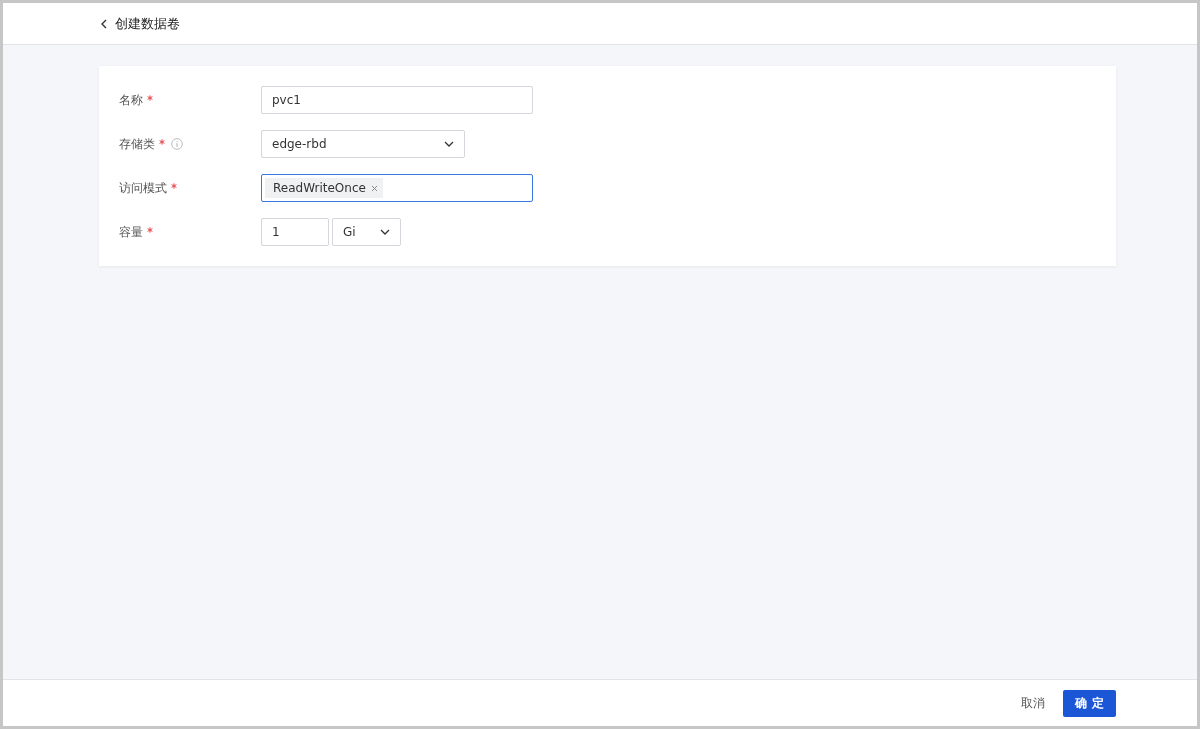 The height and width of the screenshot is (729, 1200). I want to click on field-label: 存储类, so click(137, 144).